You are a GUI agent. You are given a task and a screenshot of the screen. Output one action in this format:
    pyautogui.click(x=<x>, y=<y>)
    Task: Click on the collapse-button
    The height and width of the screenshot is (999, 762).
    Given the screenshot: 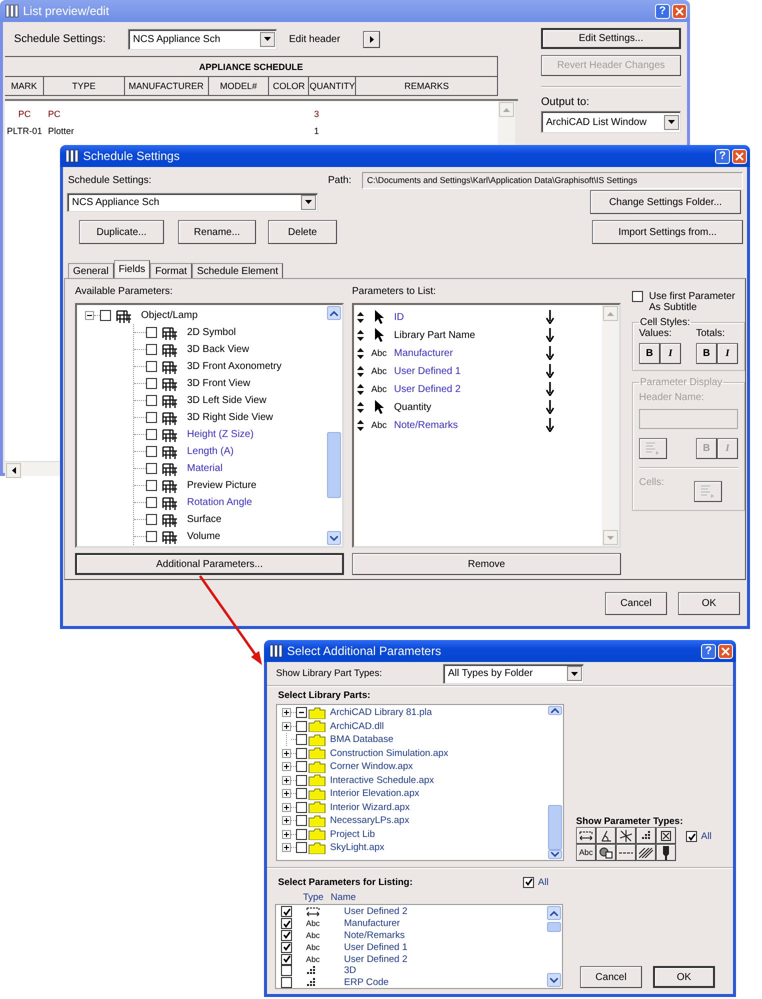 What is the action you would take?
    pyautogui.click(x=89, y=315)
    